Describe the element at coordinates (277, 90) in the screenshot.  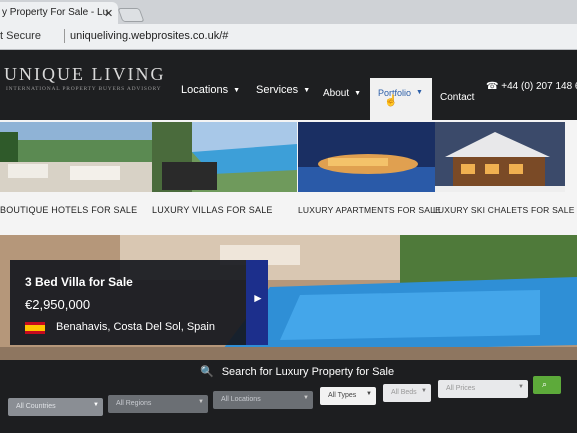
I see `nav-services-label: Services` at that location.